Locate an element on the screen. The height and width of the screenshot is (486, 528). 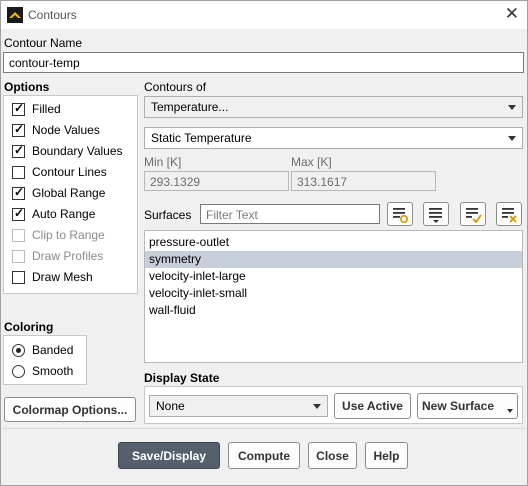
checkbox-boundary-values: ✓ Boundary Values is located at coordinates (67, 151).